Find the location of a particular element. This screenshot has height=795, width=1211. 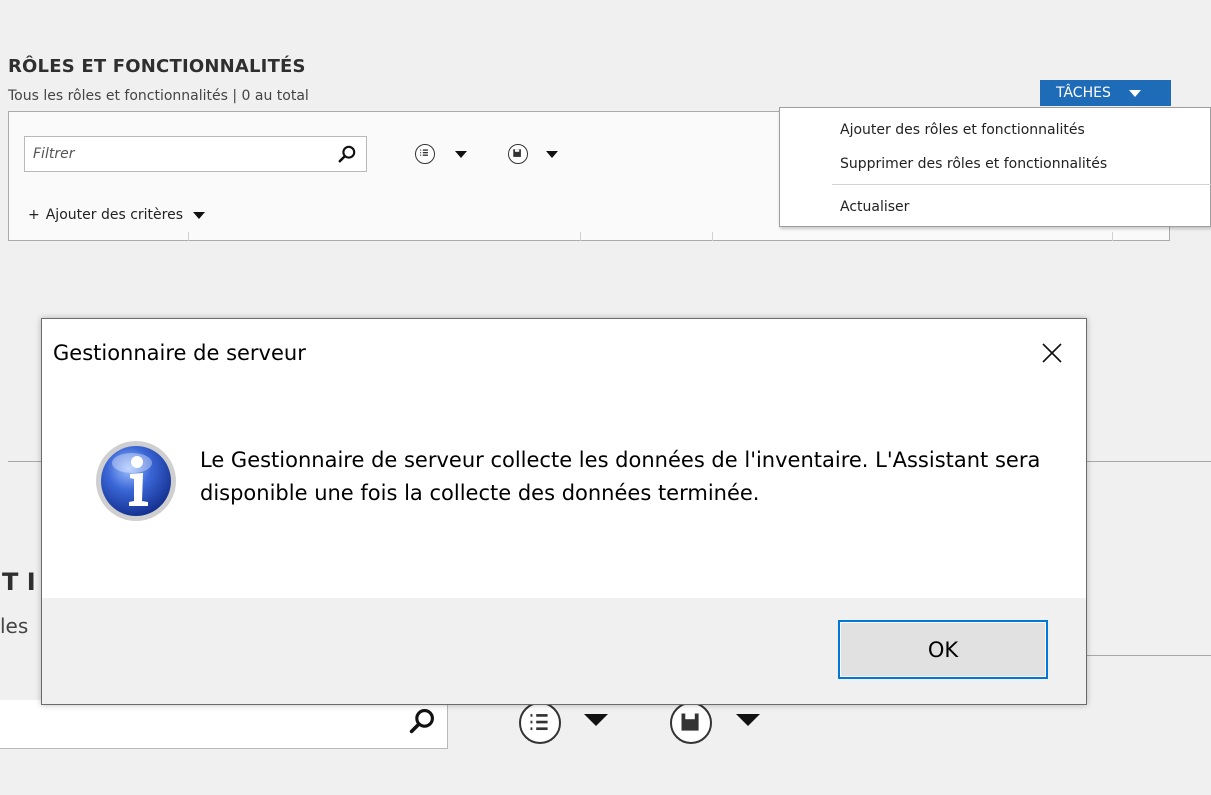

filter-field is located at coordinates (195, 154).